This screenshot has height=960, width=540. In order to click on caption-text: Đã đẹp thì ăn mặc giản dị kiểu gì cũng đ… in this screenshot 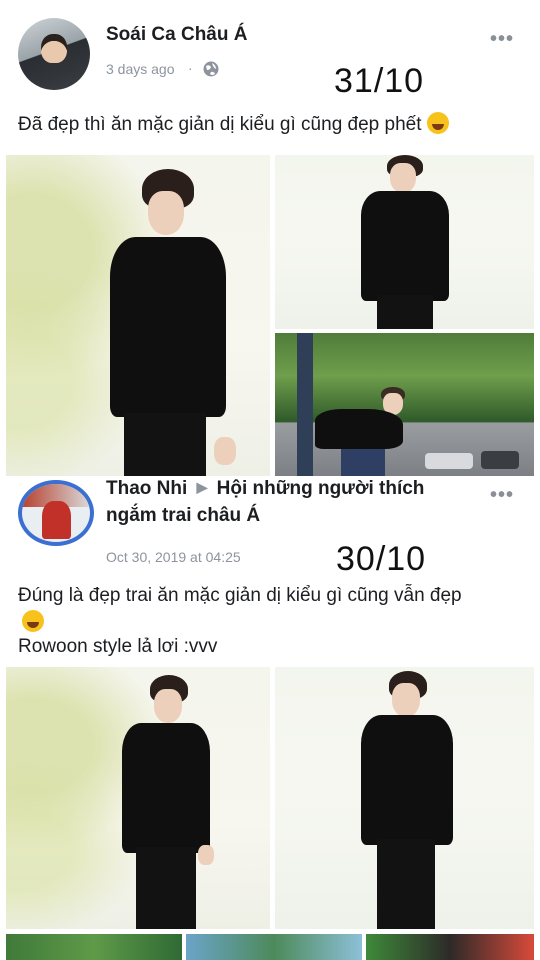, I will do `click(220, 124)`.